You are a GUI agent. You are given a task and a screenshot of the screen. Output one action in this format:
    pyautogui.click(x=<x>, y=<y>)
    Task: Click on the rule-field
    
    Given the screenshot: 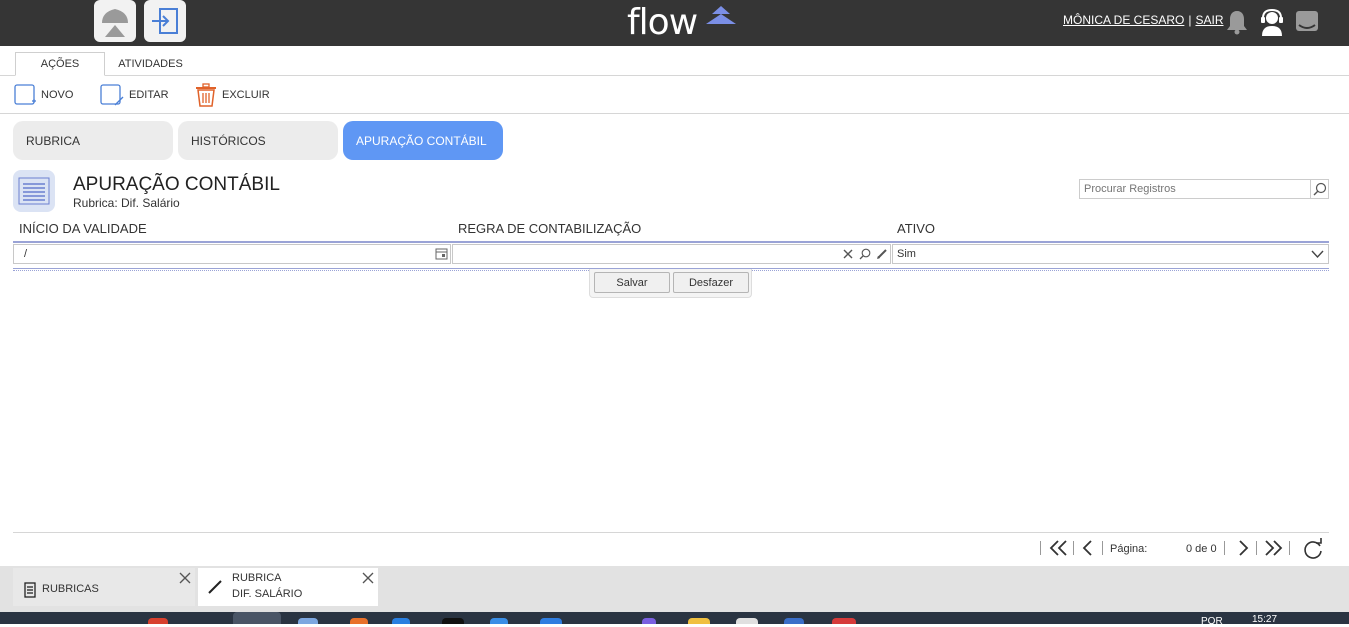 What is the action you would take?
    pyautogui.click(x=671, y=254)
    